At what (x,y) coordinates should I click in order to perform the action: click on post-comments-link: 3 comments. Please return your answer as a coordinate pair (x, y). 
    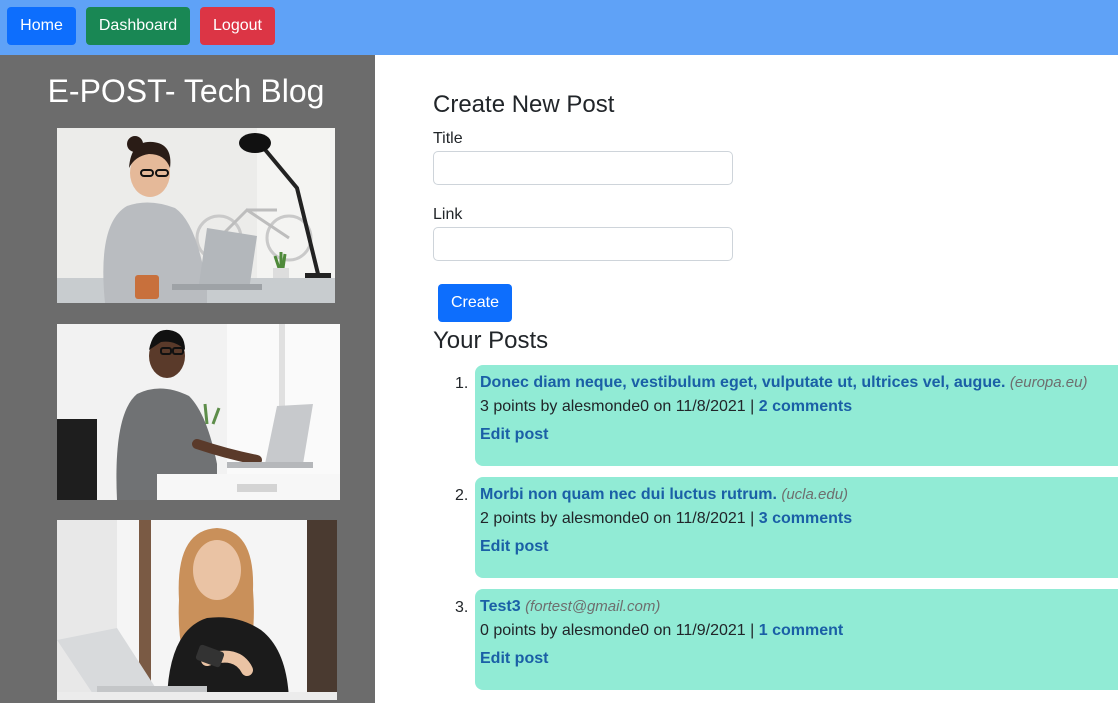
    Looking at the image, I should click on (805, 518).